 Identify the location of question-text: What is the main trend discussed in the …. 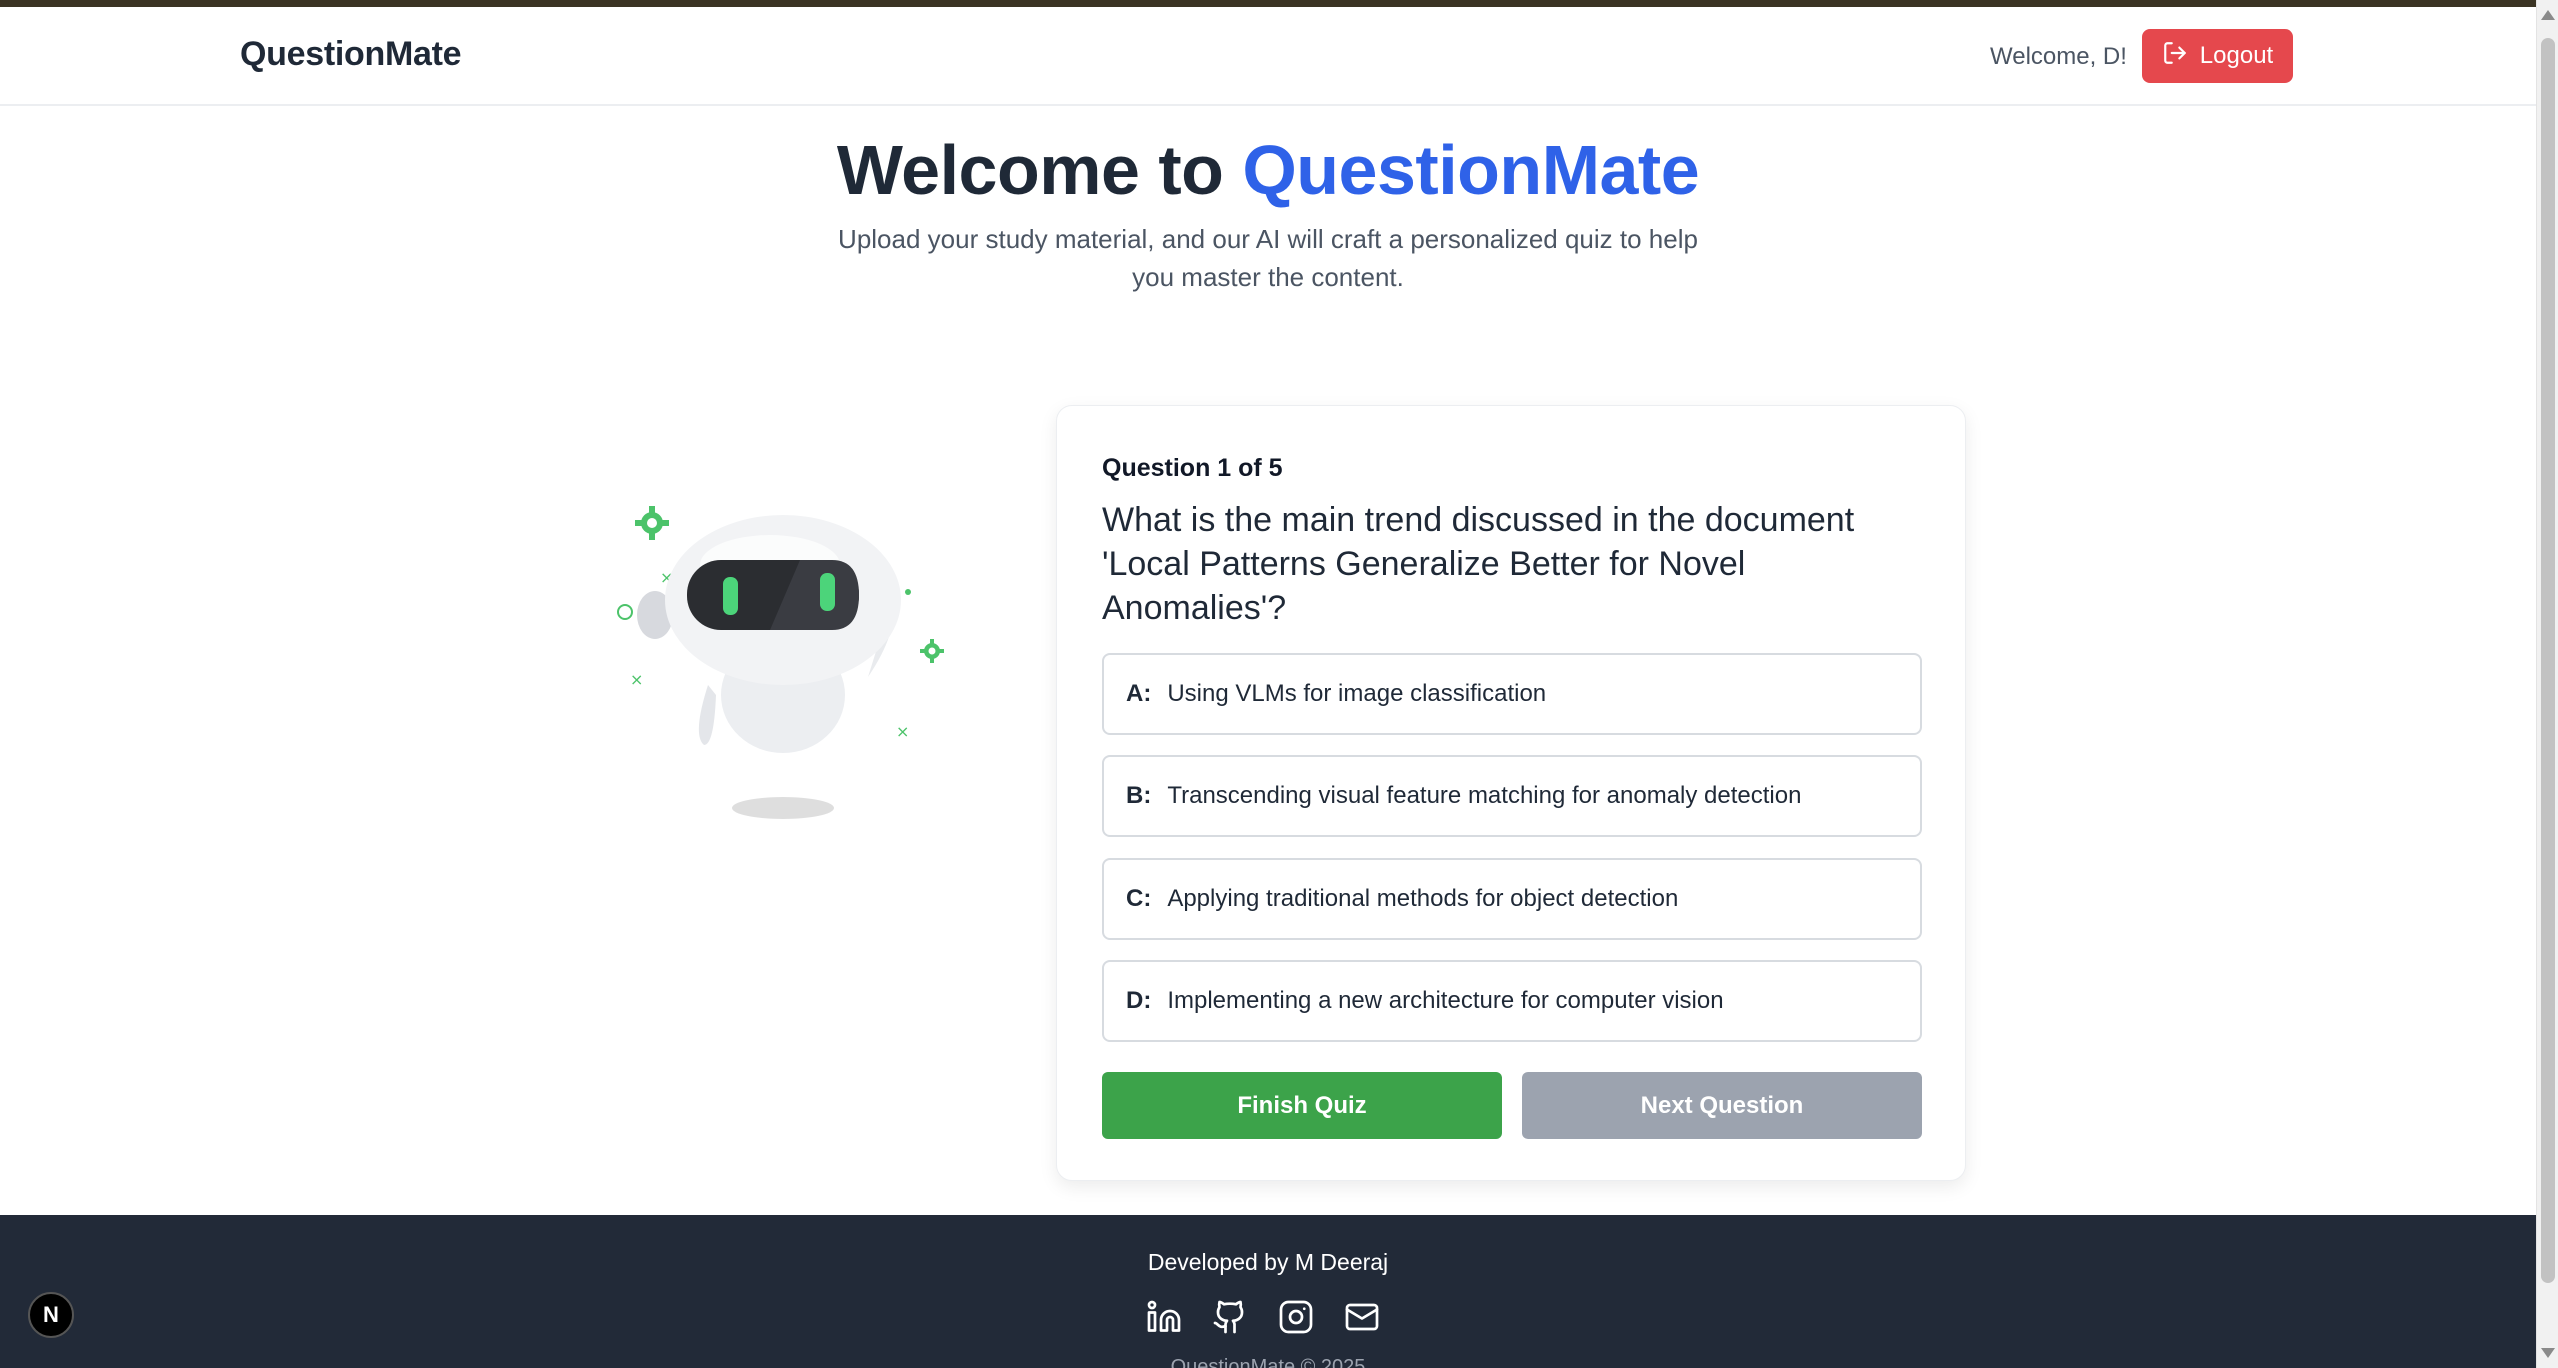
(1478, 564).